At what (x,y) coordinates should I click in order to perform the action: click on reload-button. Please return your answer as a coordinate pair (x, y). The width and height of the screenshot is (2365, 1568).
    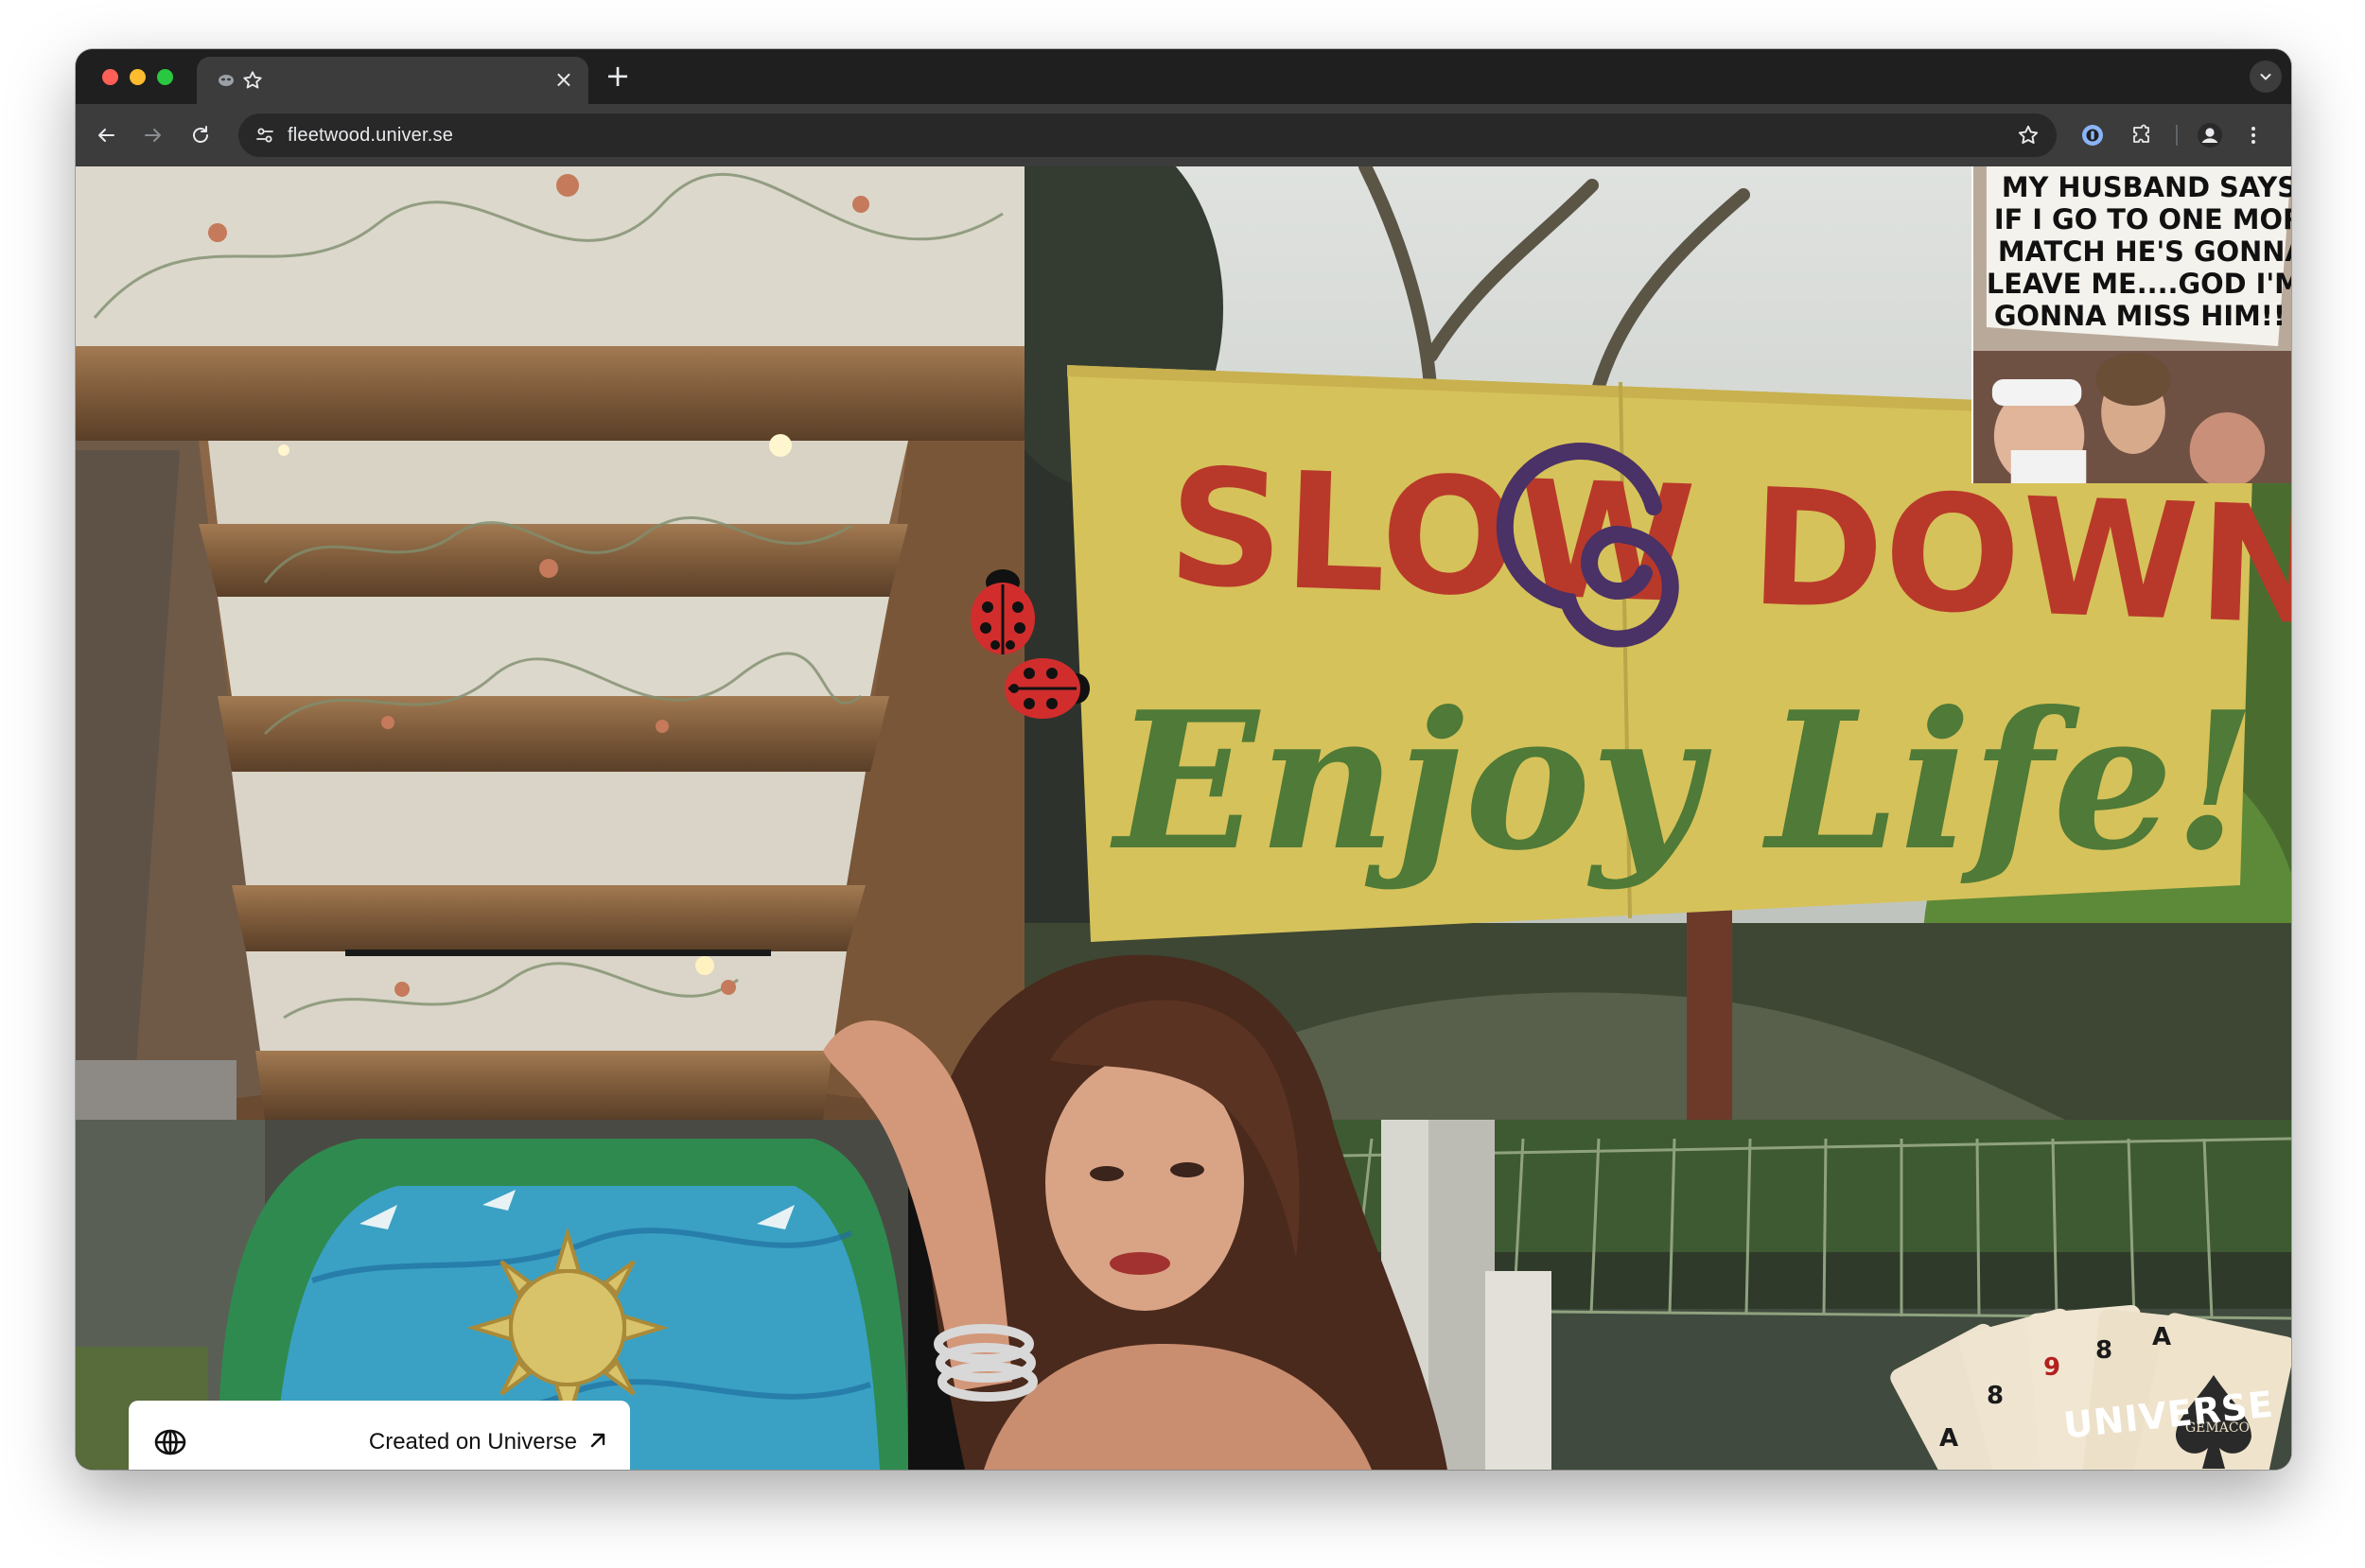
    Looking at the image, I should click on (200, 135).